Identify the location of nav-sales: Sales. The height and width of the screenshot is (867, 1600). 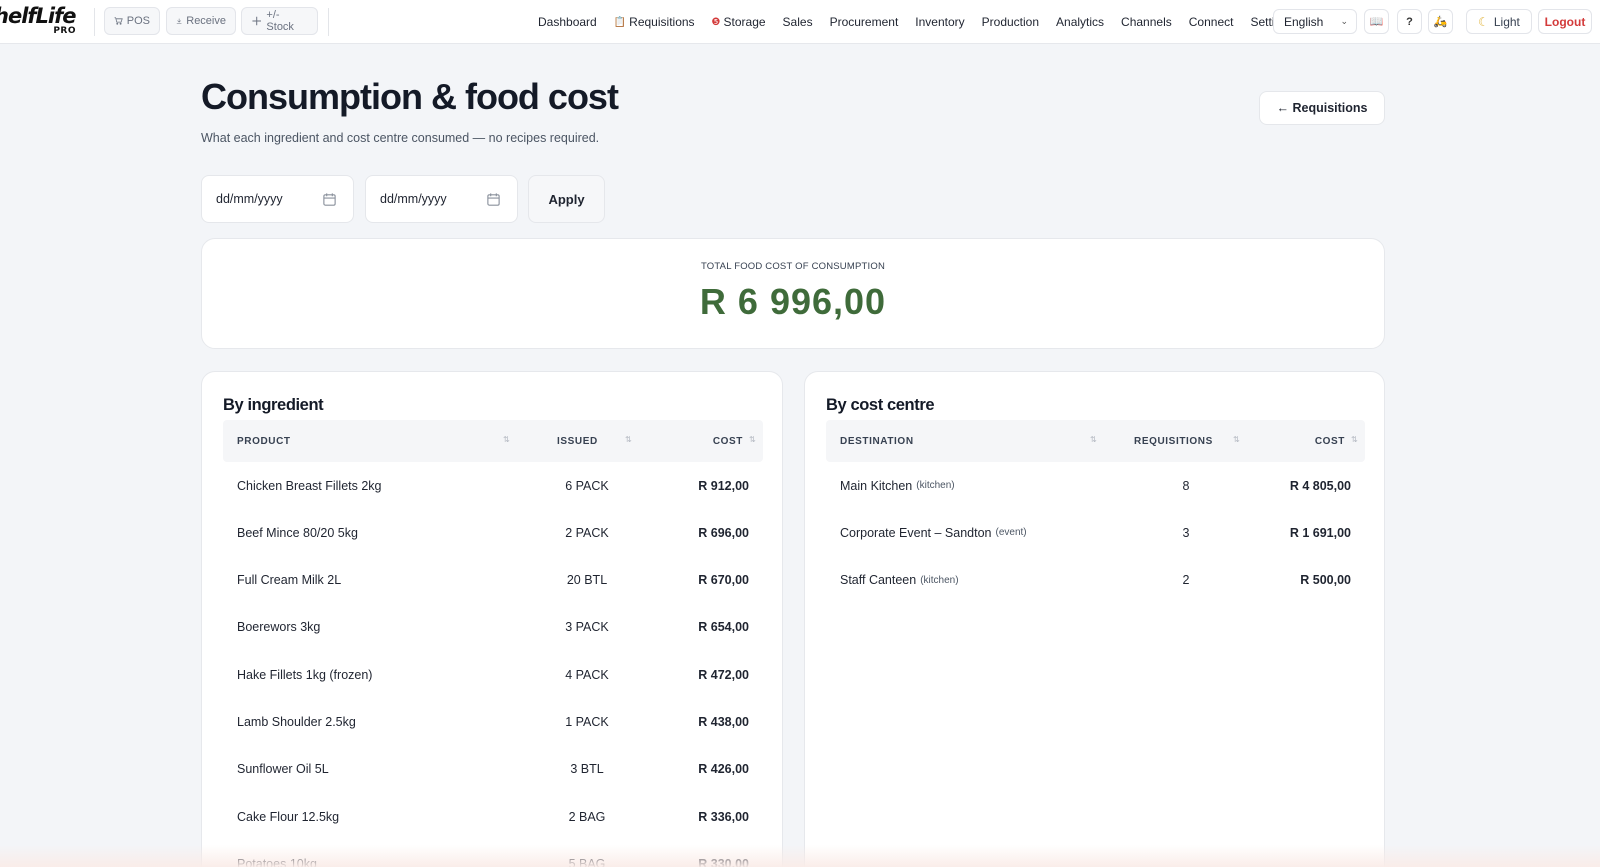
(798, 22).